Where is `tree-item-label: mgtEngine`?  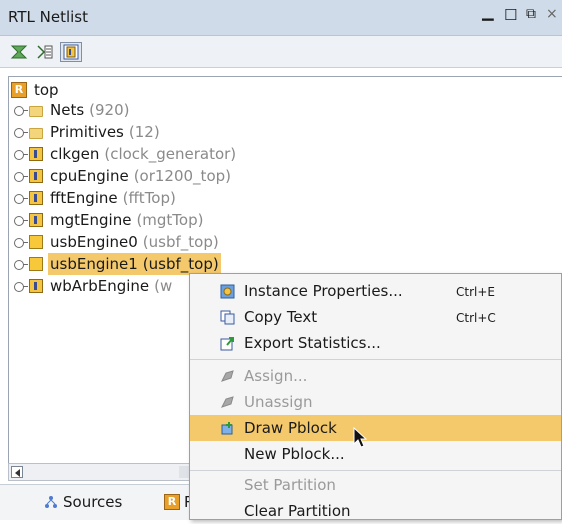
tree-item-label: mgtEngine is located at coordinates (91, 220).